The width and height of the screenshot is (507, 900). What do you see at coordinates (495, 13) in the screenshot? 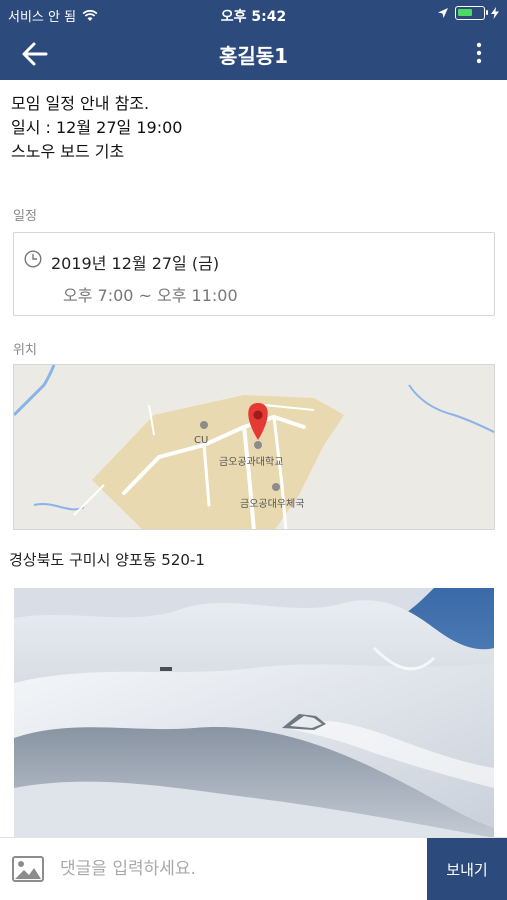
I see `charging-bolt-icon` at bounding box center [495, 13].